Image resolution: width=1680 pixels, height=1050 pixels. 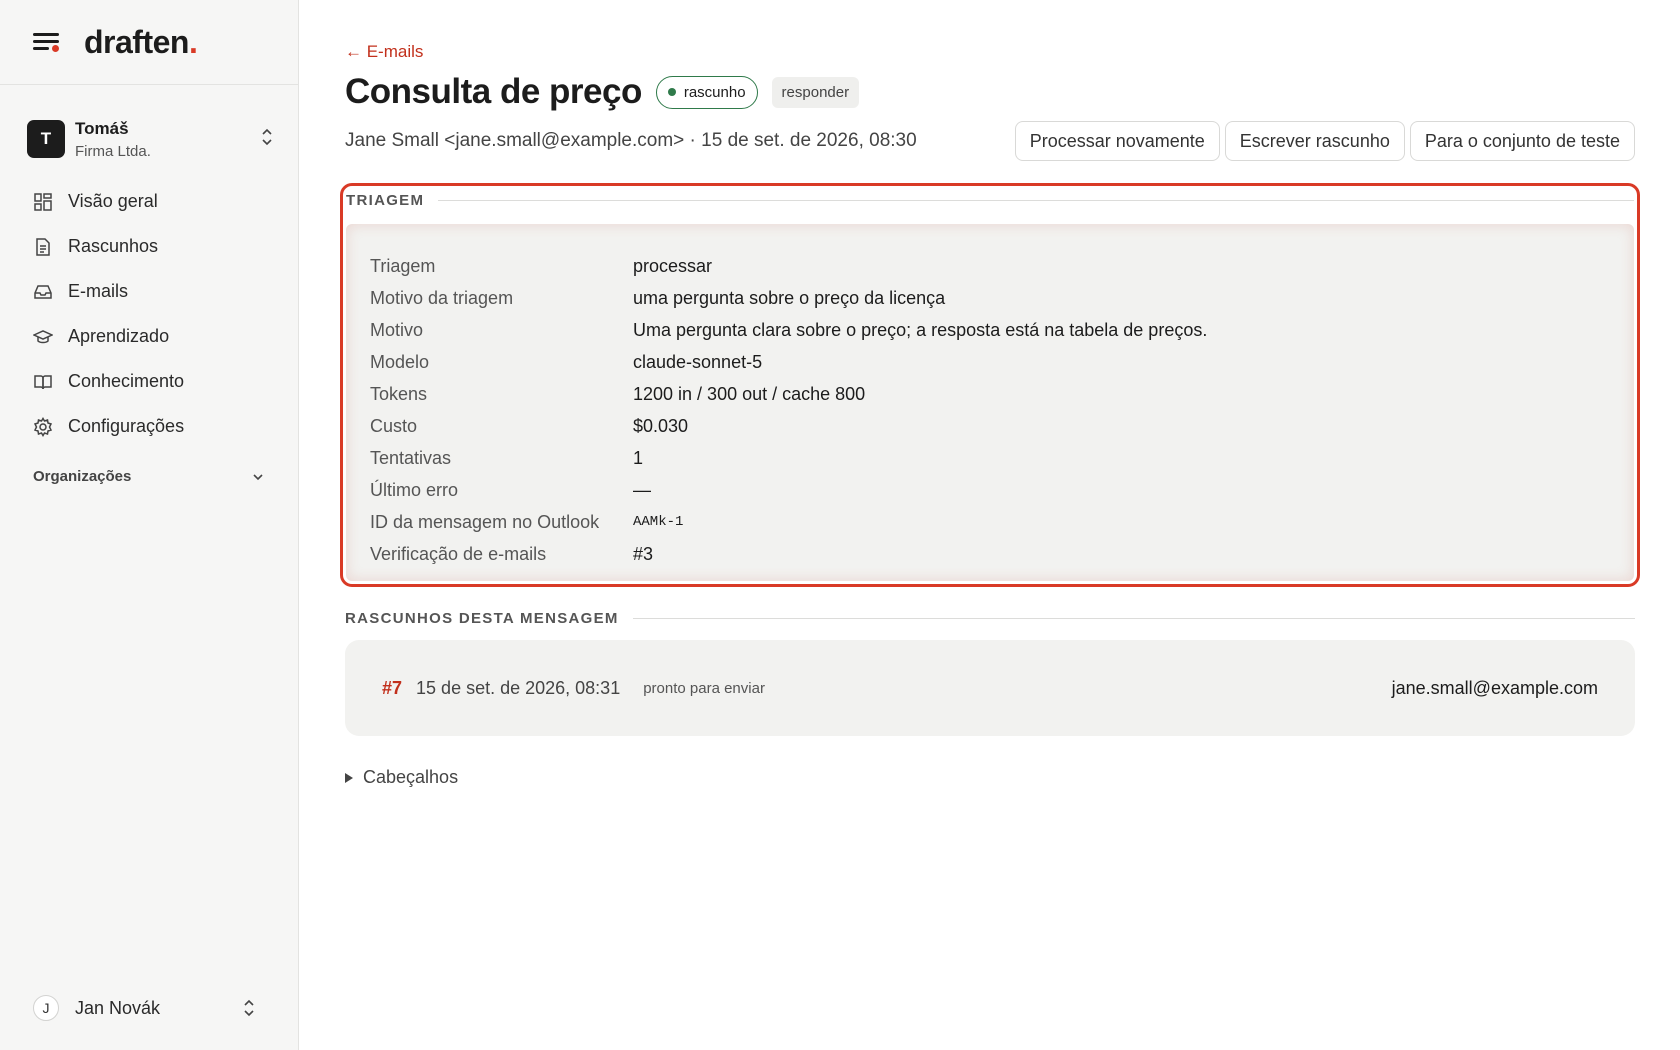 What do you see at coordinates (990, 266) in the screenshot?
I see `triage-row: Triagem processar` at bounding box center [990, 266].